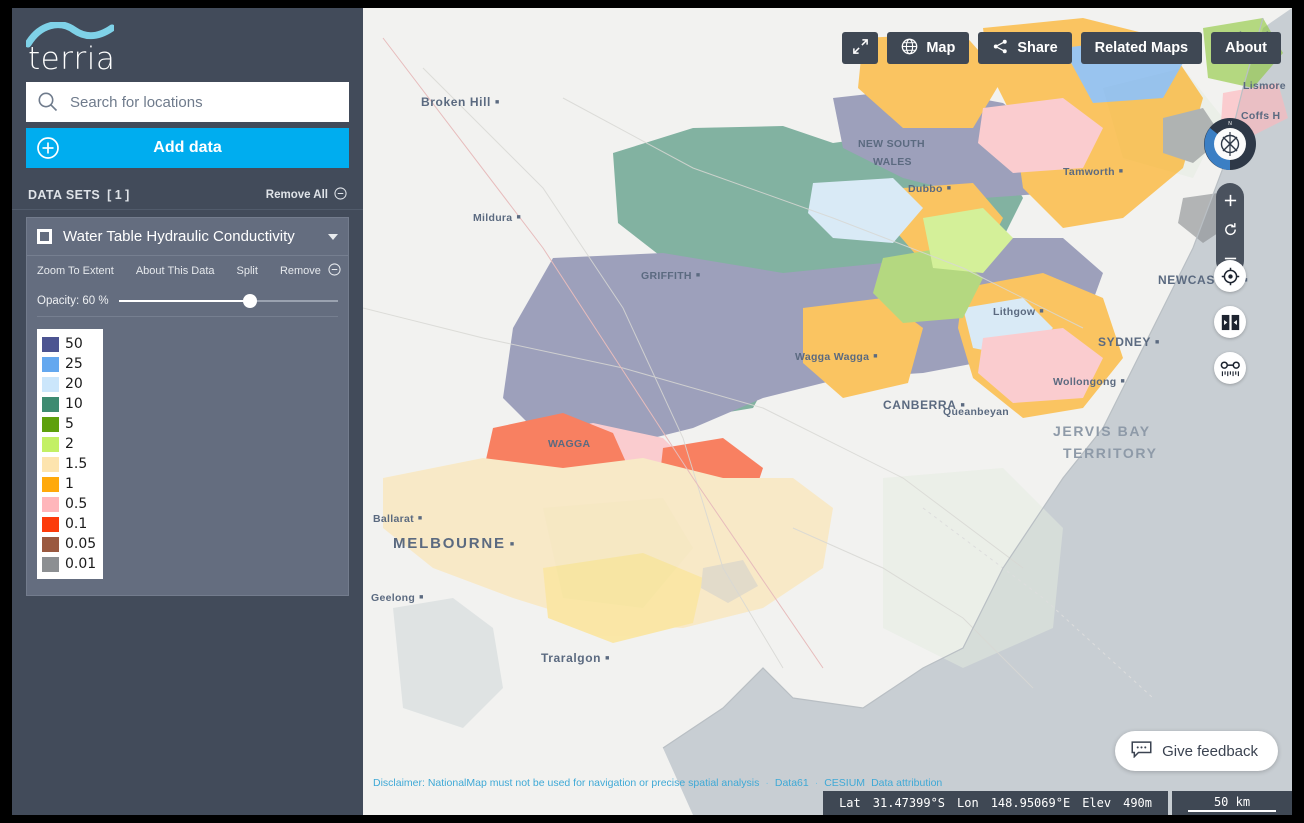 This screenshot has width=1304, height=823. I want to click on legend: 50 25 20 10 5 2 1.5 1 0.5 0.1 0.05 0.01, so click(70, 454).